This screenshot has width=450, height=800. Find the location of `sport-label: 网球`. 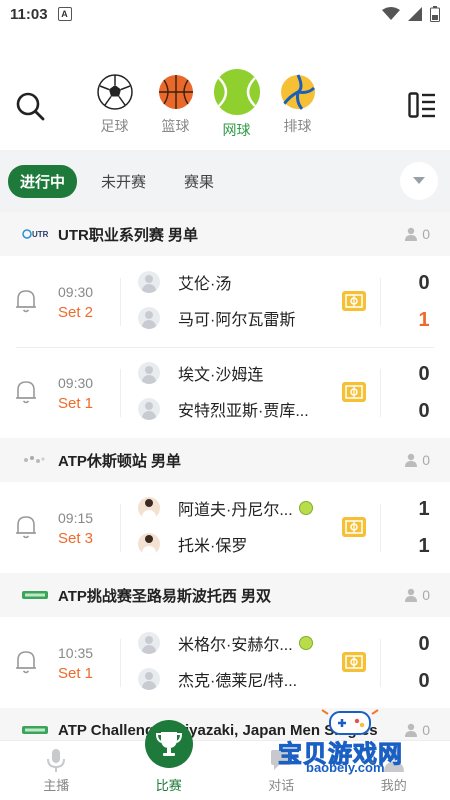

sport-label: 网球 is located at coordinates (236, 130).